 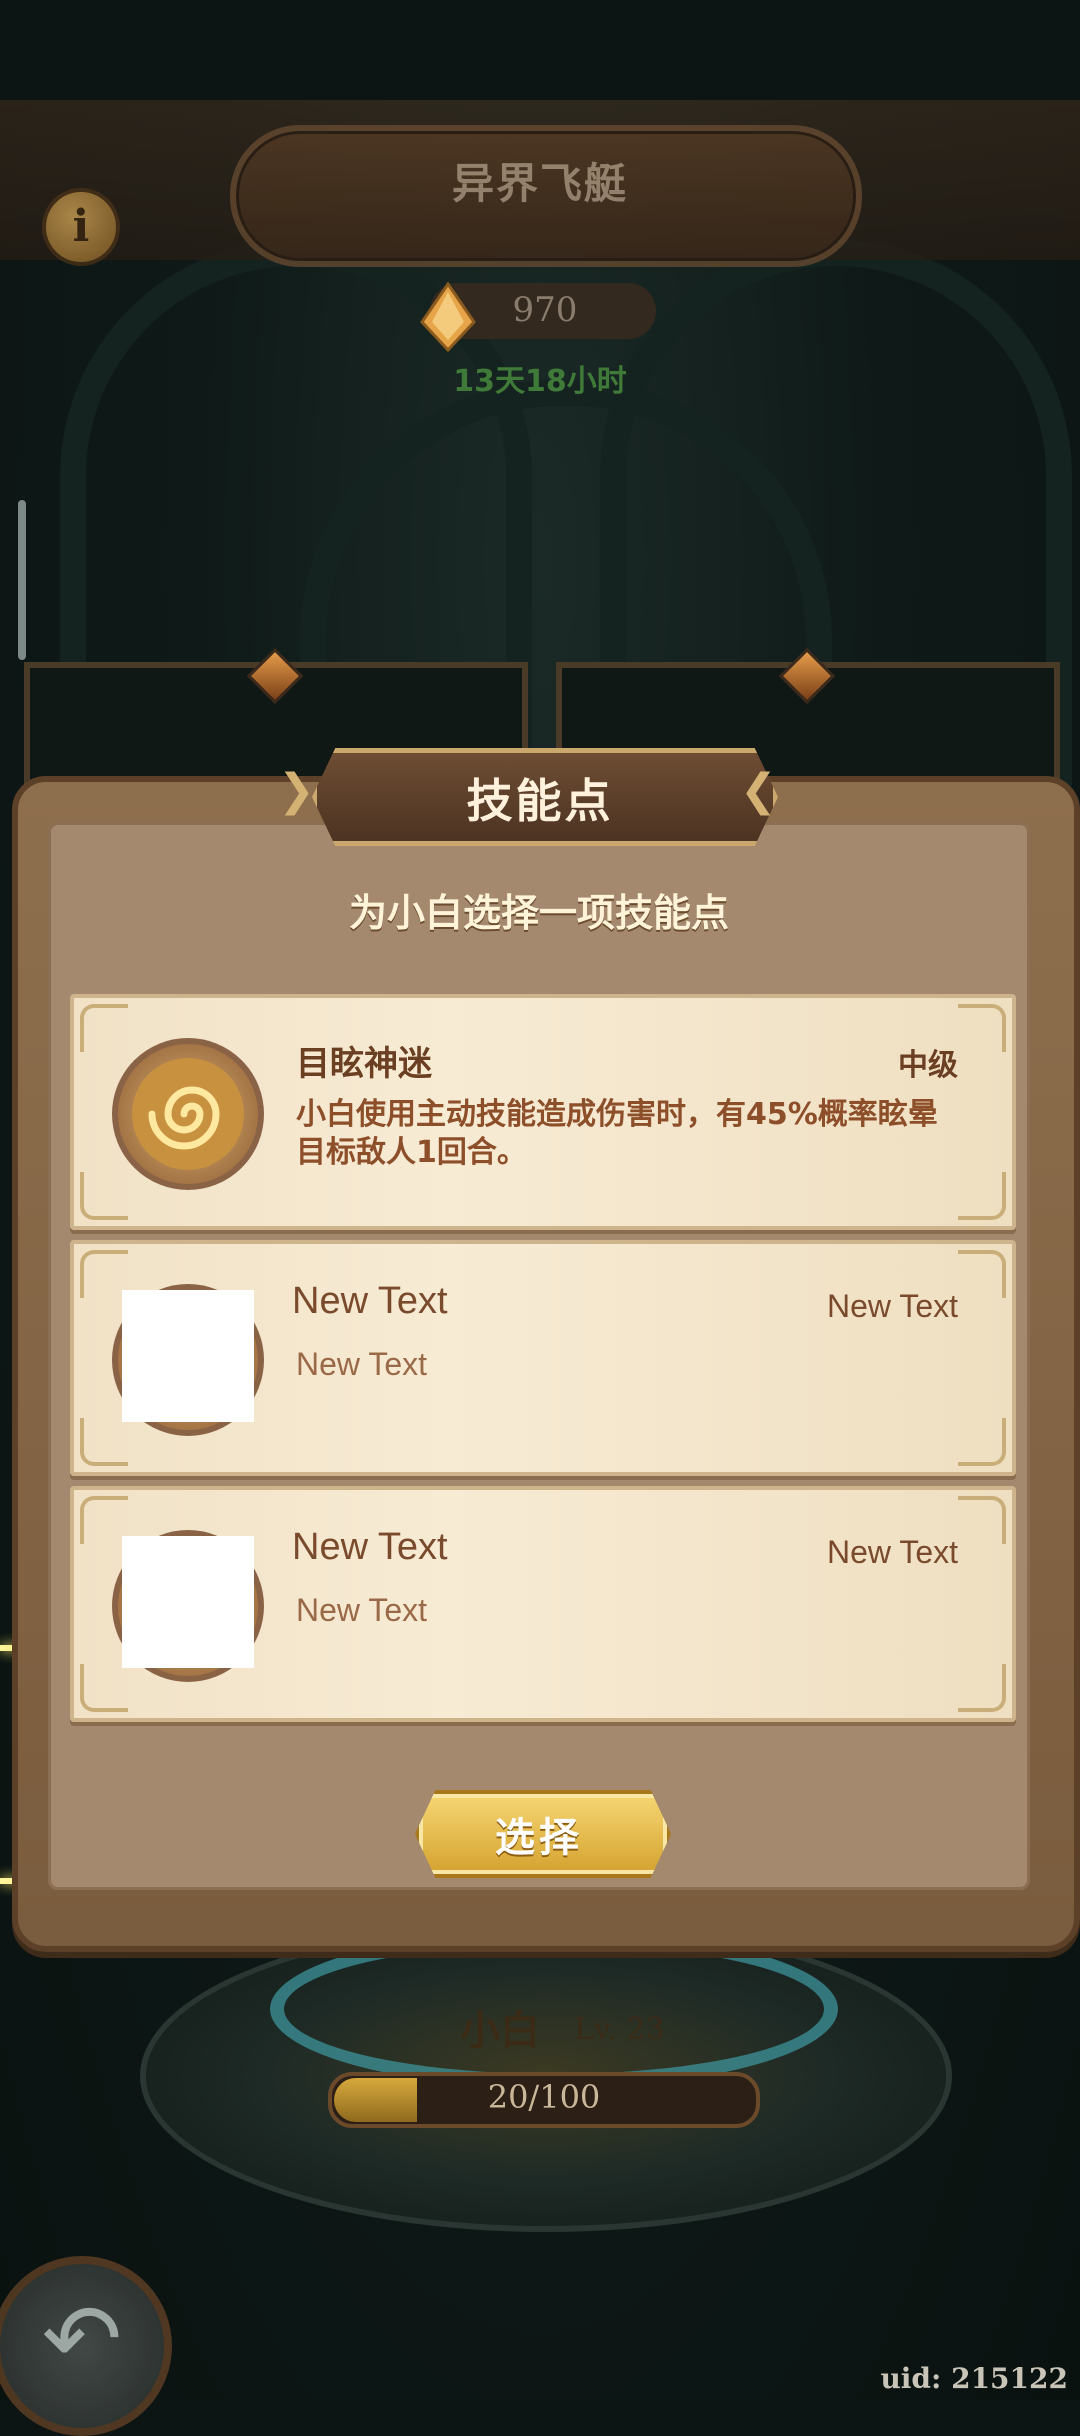 What do you see at coordinates (554, 2009) in the screenshot?
I see `platform-ring` at bounding box center [554, 2009].